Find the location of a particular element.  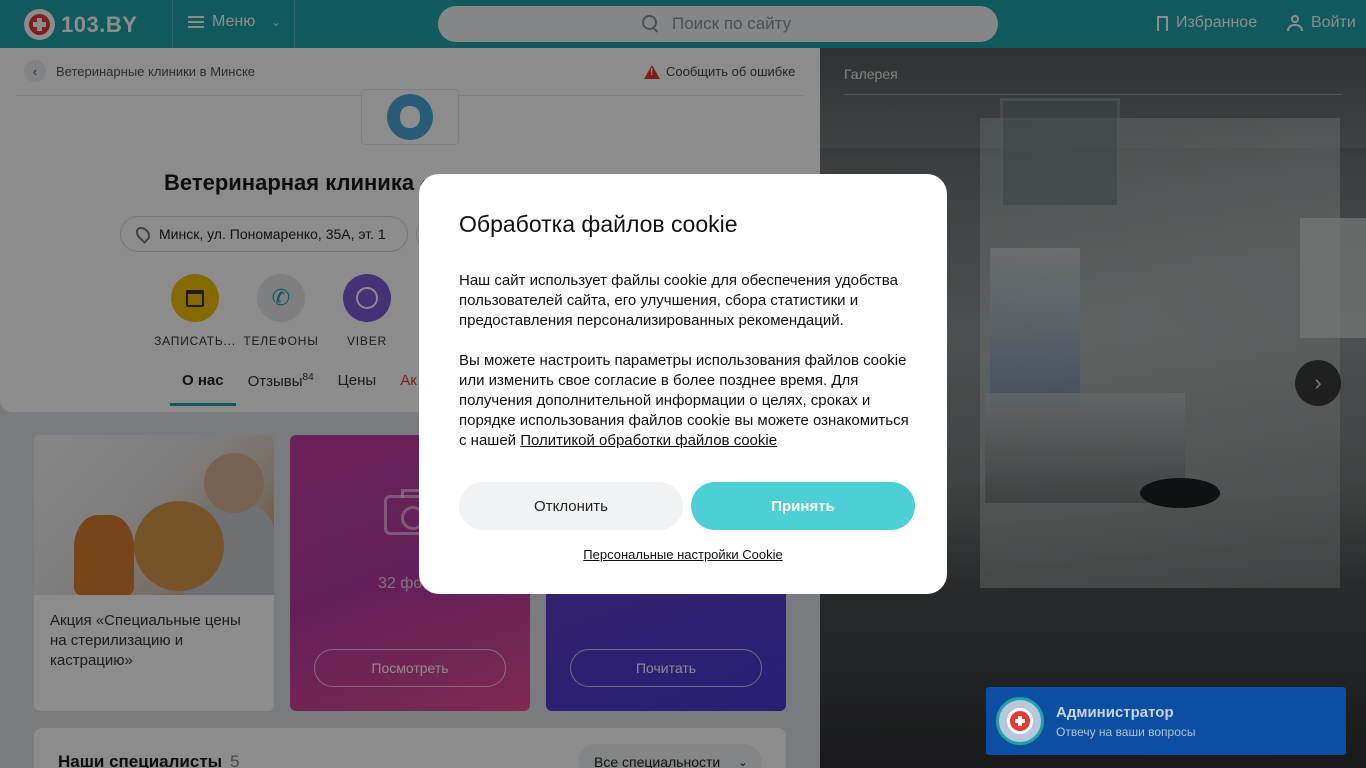

admin-avatar is located at coordinates (1020, 721).